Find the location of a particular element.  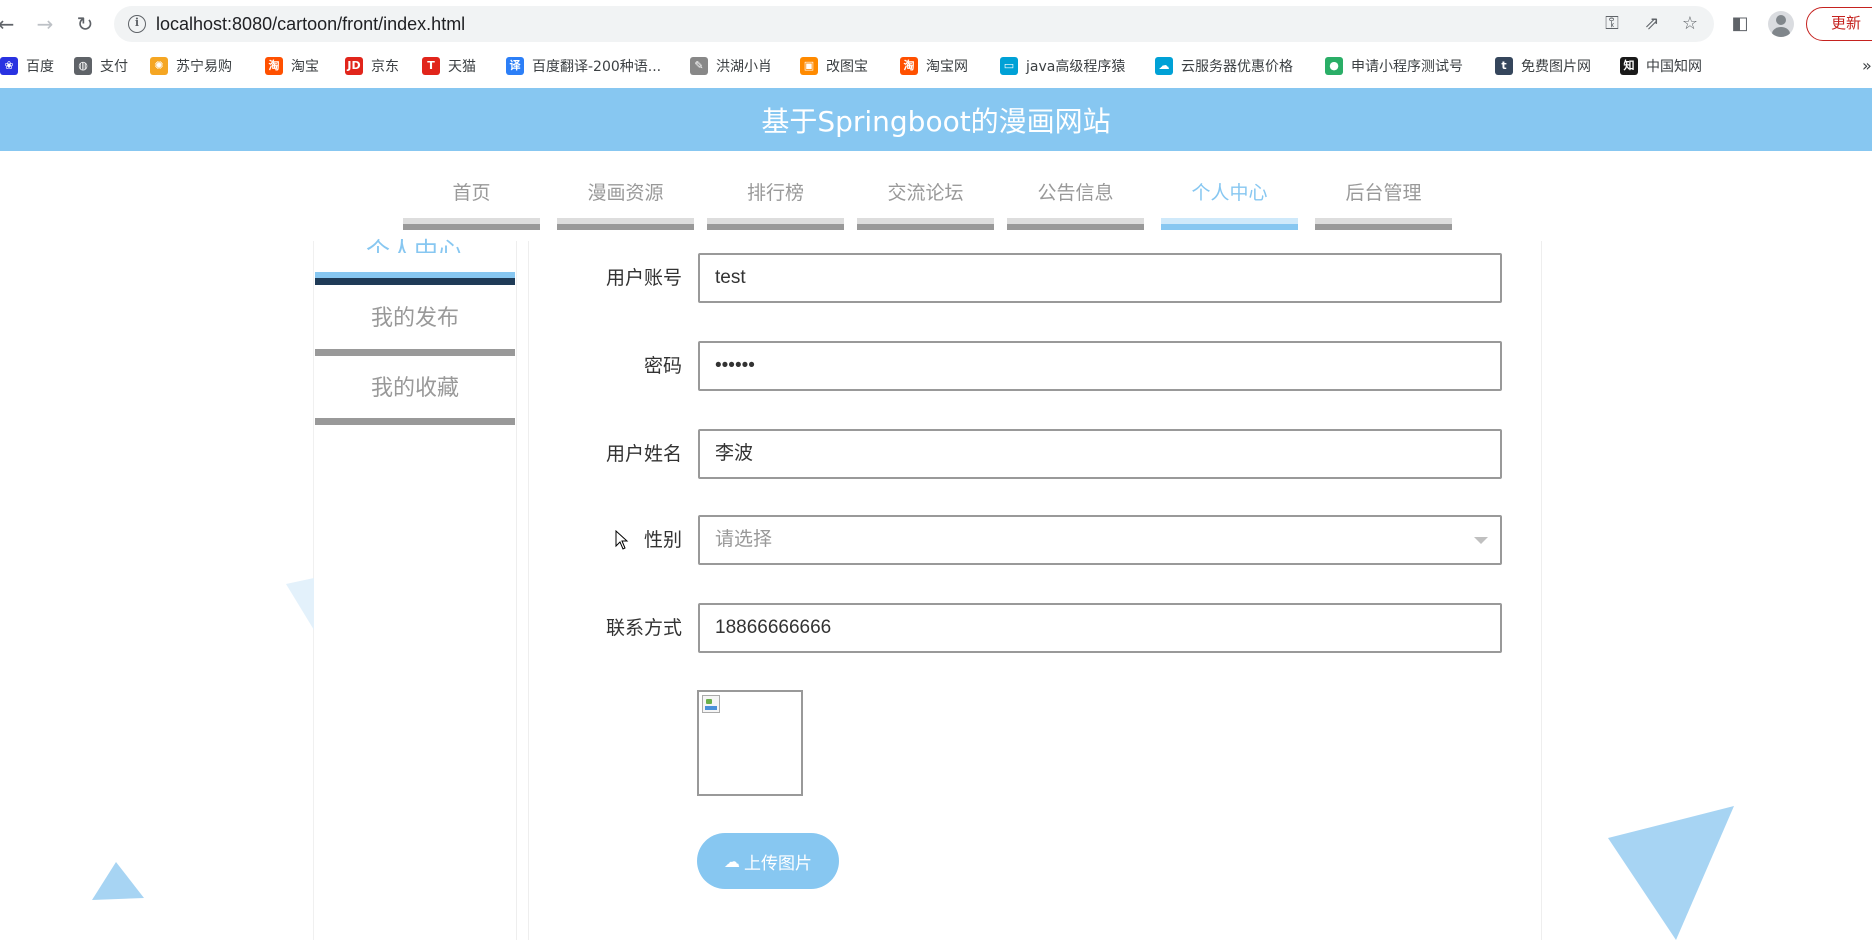

phone-label: 联系方式 is located at coordinates (643, 628).